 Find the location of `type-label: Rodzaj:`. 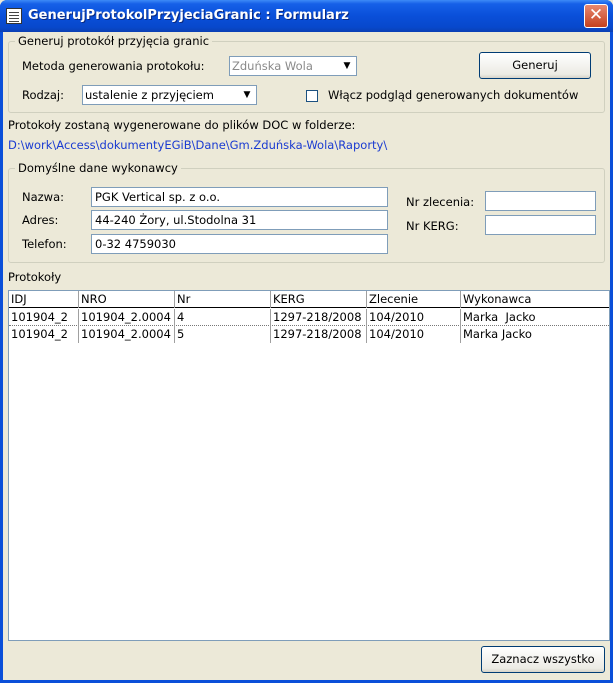

type-label: Rodzaj: is located at coordinates (43, 95).